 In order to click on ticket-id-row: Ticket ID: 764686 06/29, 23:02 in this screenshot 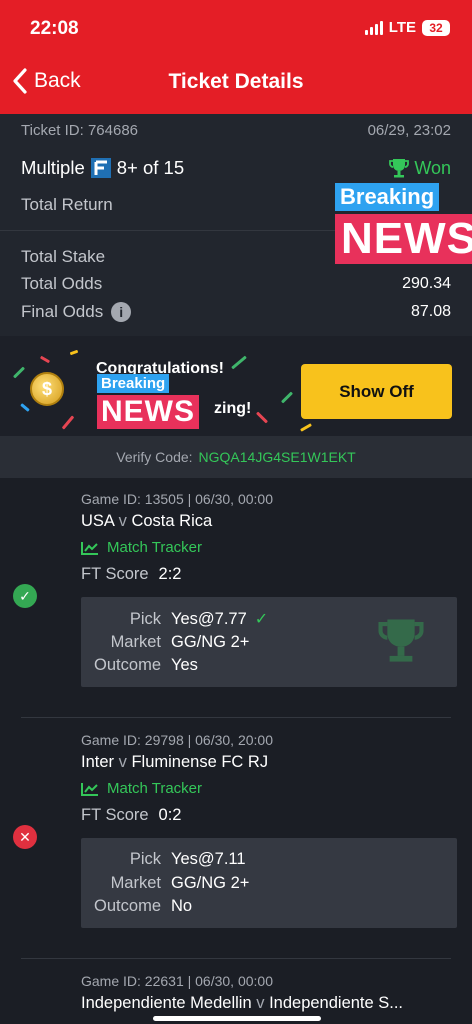, I will do `click(236, 130)`.